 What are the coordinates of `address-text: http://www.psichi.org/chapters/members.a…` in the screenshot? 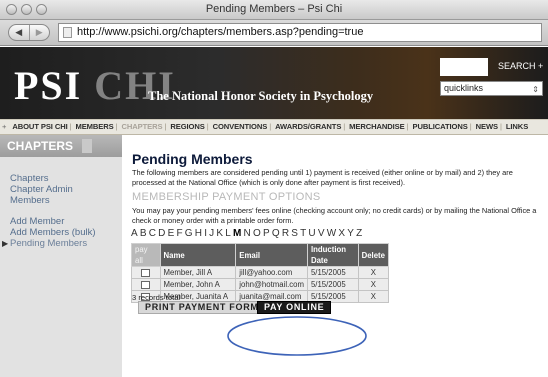 It's located at (220, 32).